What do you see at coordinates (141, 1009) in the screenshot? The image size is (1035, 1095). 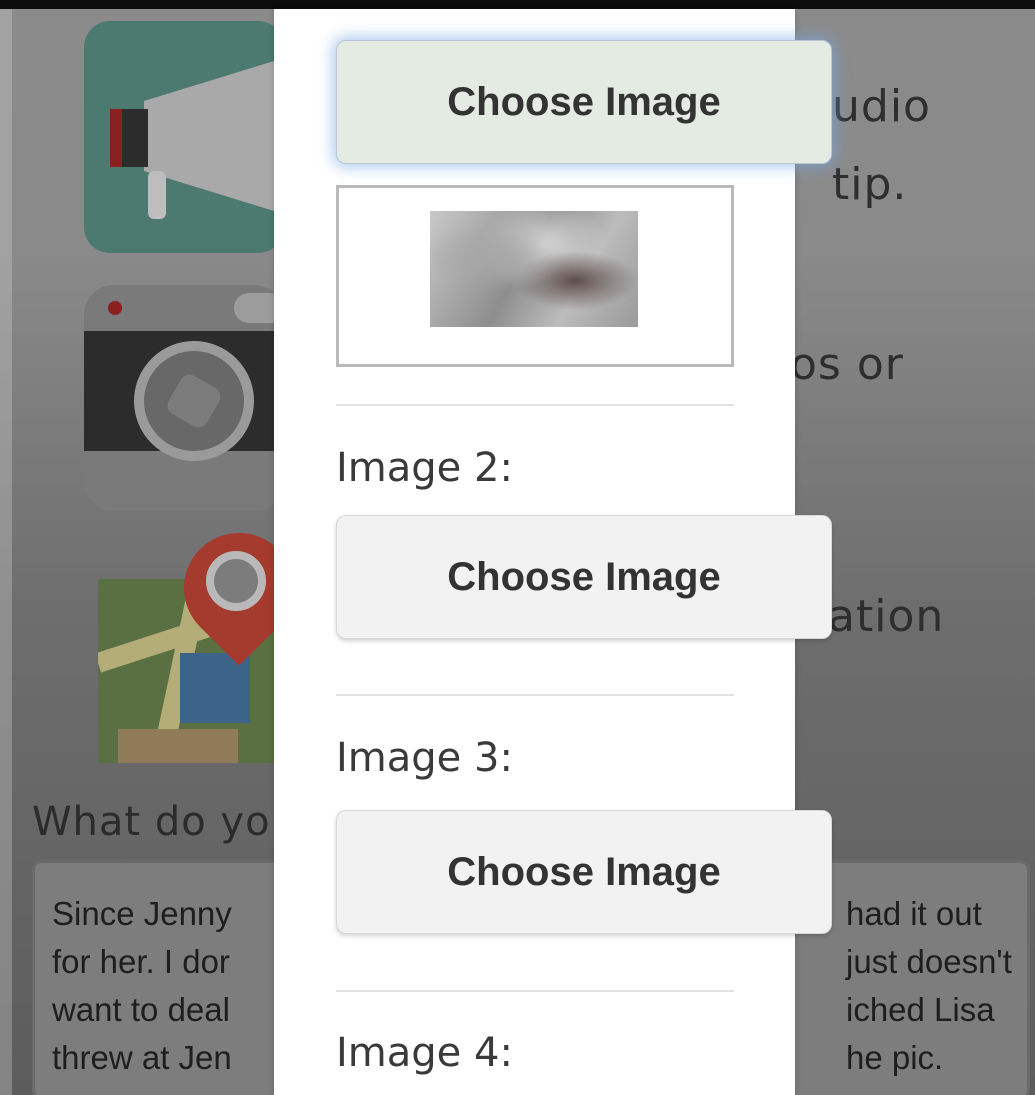 I see `answer-line: want to deal` at bounding box center [141, 1009].